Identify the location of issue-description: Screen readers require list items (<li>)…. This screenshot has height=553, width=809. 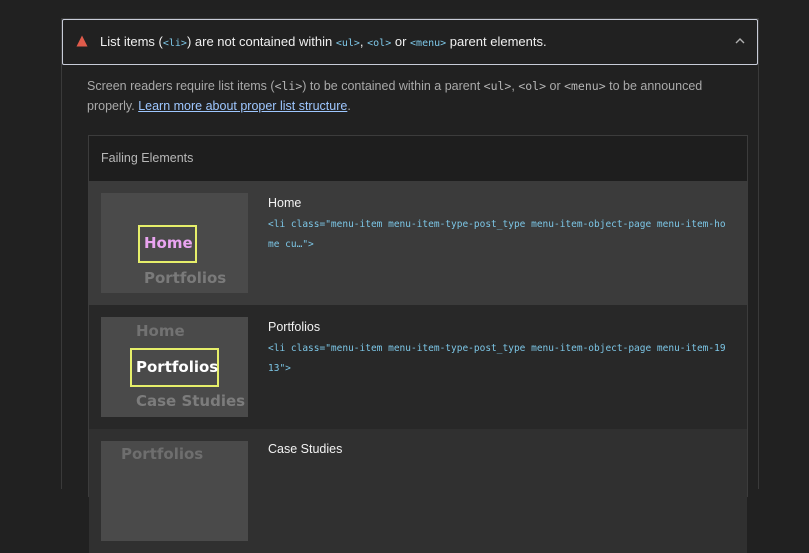
(395, 96).